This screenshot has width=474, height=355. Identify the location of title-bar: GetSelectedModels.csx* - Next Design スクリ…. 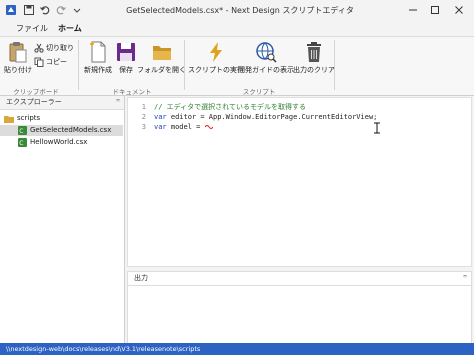
(237, 10).